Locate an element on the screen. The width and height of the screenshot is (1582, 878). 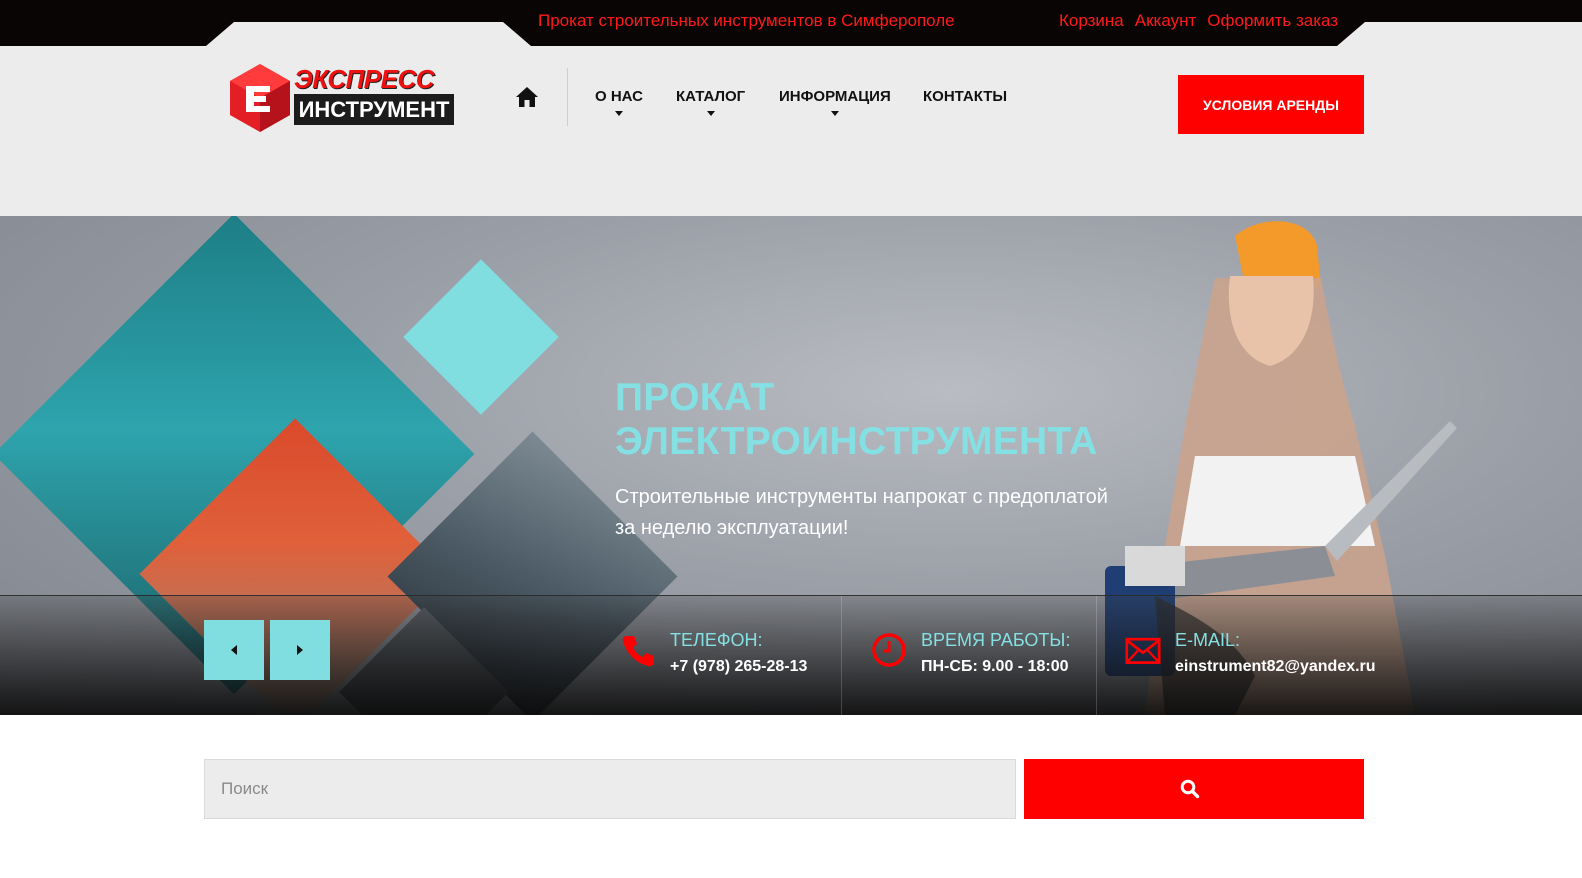
nav-item-label: КОНТАКТЫ is located at coordinates (965, 96).